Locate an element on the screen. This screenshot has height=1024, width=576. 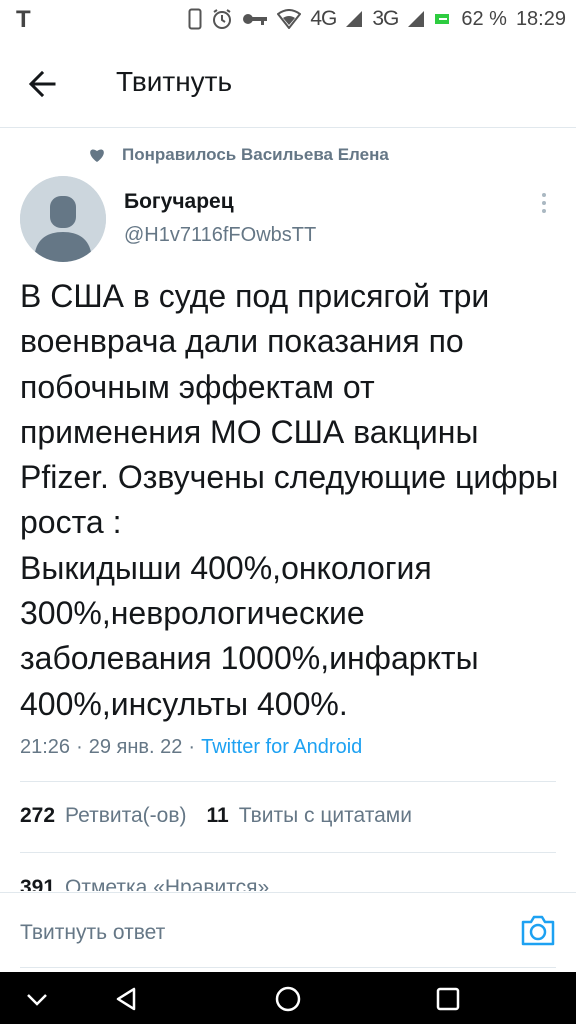
back-button is located at coordinates (44, 84).